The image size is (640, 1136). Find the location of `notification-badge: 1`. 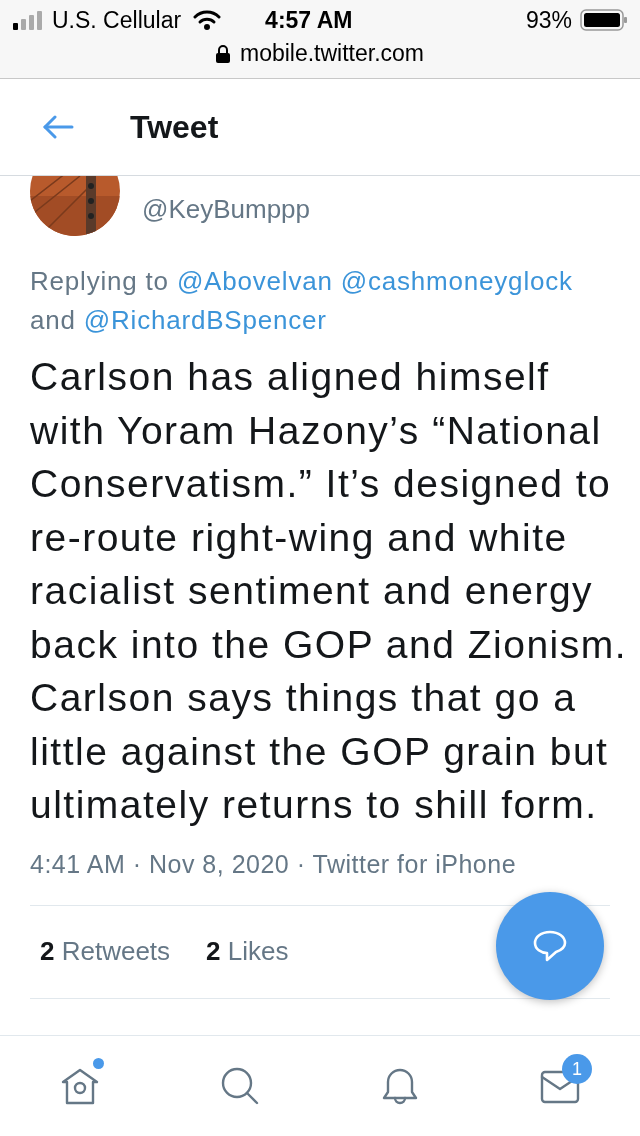

notification-badge: 1 is located at coordinates (577, 1069).